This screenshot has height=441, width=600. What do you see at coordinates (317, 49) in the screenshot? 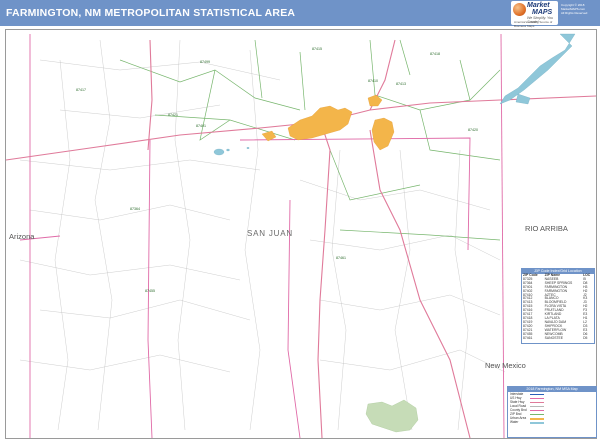
I see `road-label: 87415` at bounding box center [317, 49].